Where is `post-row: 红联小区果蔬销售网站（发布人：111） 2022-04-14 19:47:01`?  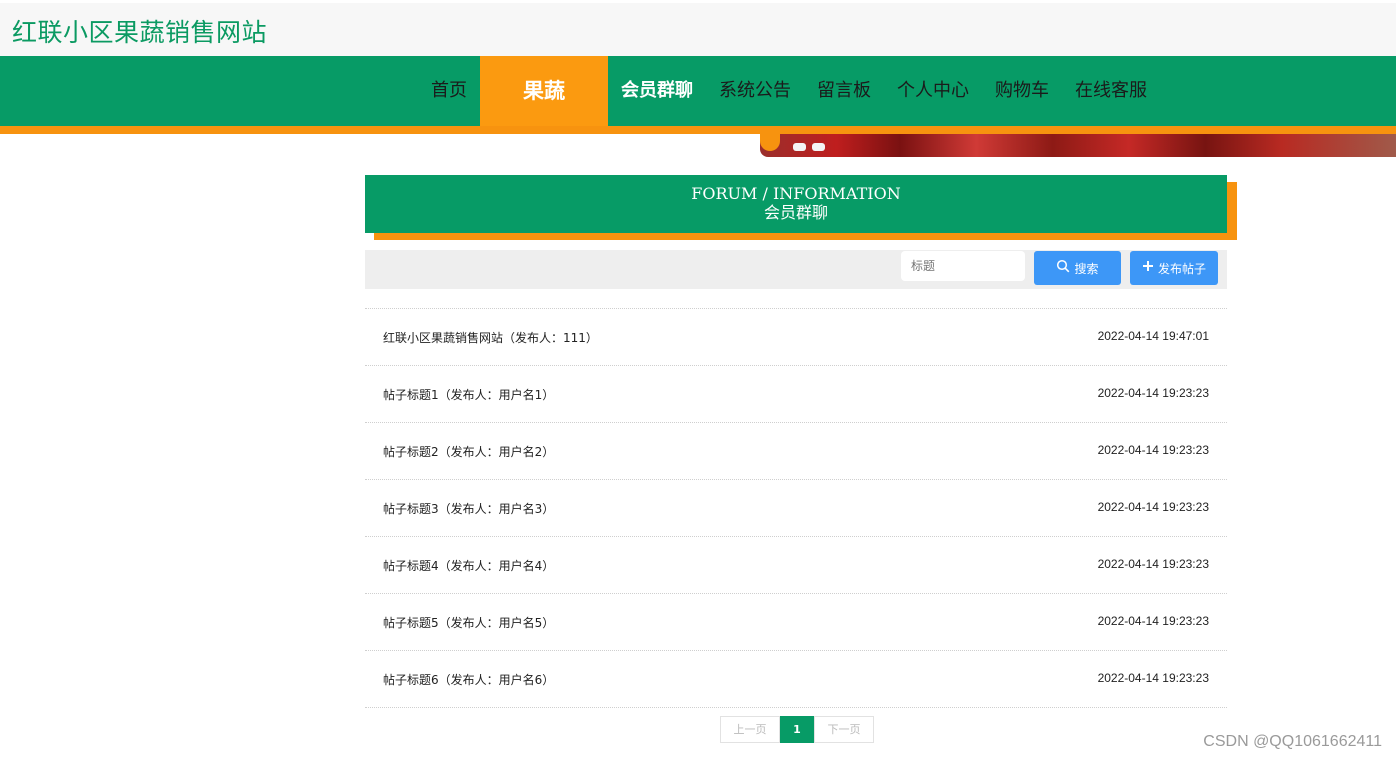 post-row: 红联小区果蔬销售网站（发布人：111） 2022-04-14 19:47:01 is located at coordinates (796, 336).